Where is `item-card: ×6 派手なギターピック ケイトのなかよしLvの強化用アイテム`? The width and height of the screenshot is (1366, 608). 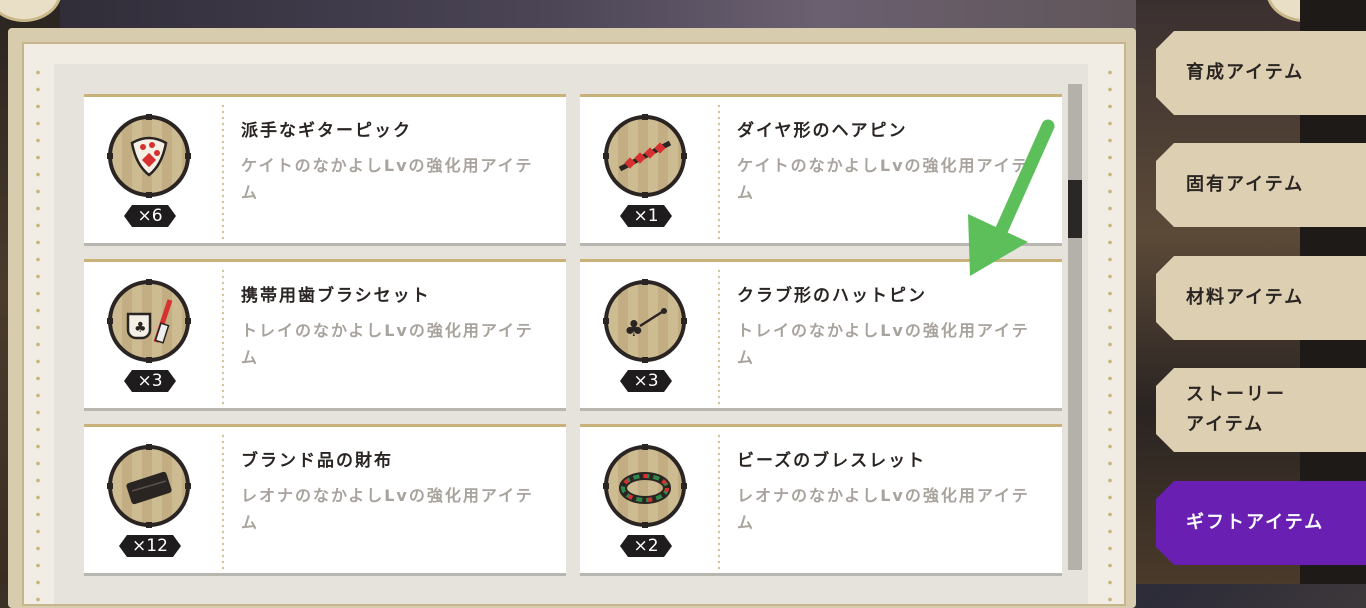 item-card: ×6 派手なギターピック ケイトのなかよしLvの強化用アイテム is located at coordinates (325, 170).